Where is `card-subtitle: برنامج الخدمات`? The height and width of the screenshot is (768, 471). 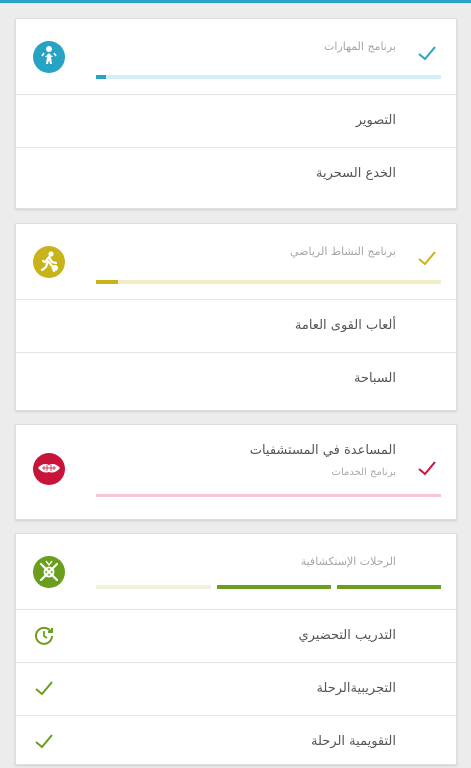
card-subtitle: برنامج الخدمات is located at coordinates (363, 472).